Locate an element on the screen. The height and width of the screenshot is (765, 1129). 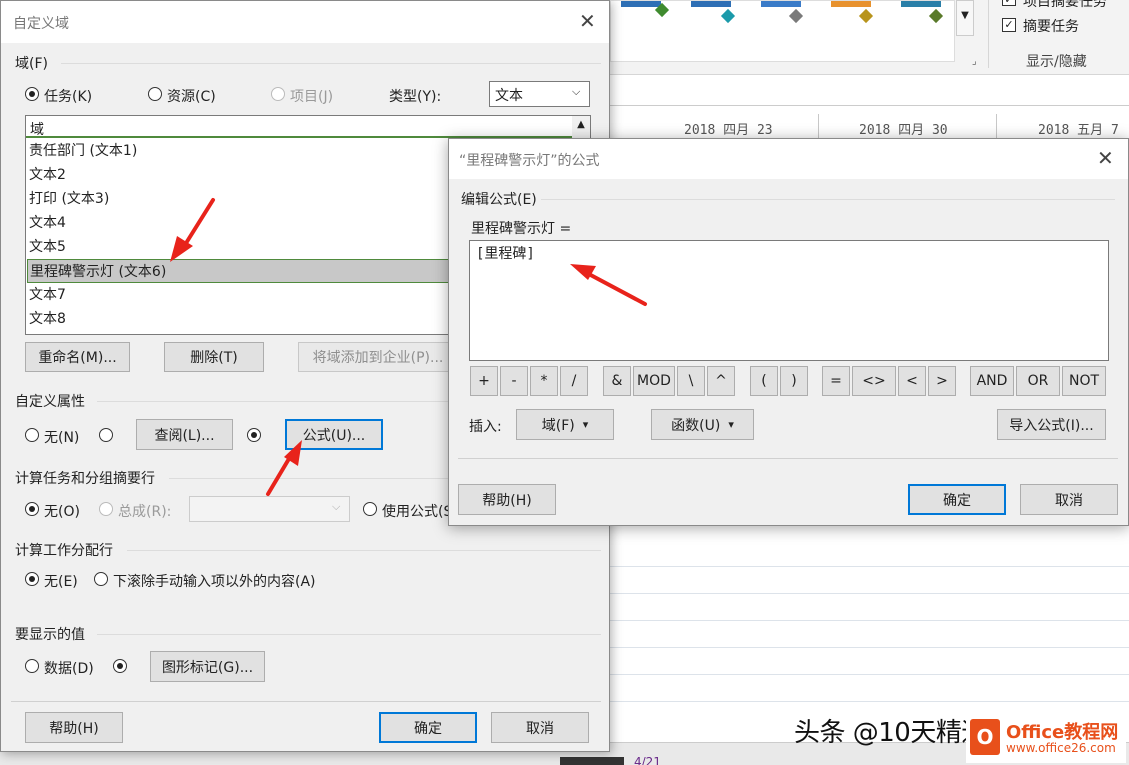
arrow-to-formula-button is located at coordinates (284, 468).